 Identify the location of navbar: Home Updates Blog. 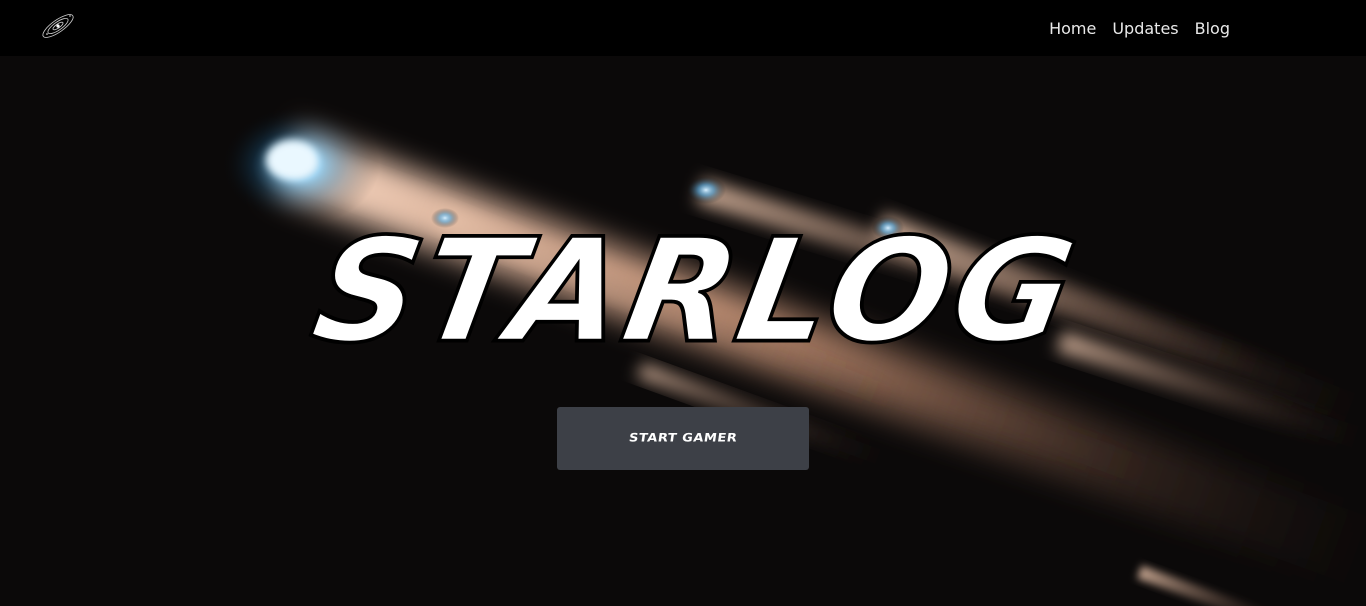
(683, 28).